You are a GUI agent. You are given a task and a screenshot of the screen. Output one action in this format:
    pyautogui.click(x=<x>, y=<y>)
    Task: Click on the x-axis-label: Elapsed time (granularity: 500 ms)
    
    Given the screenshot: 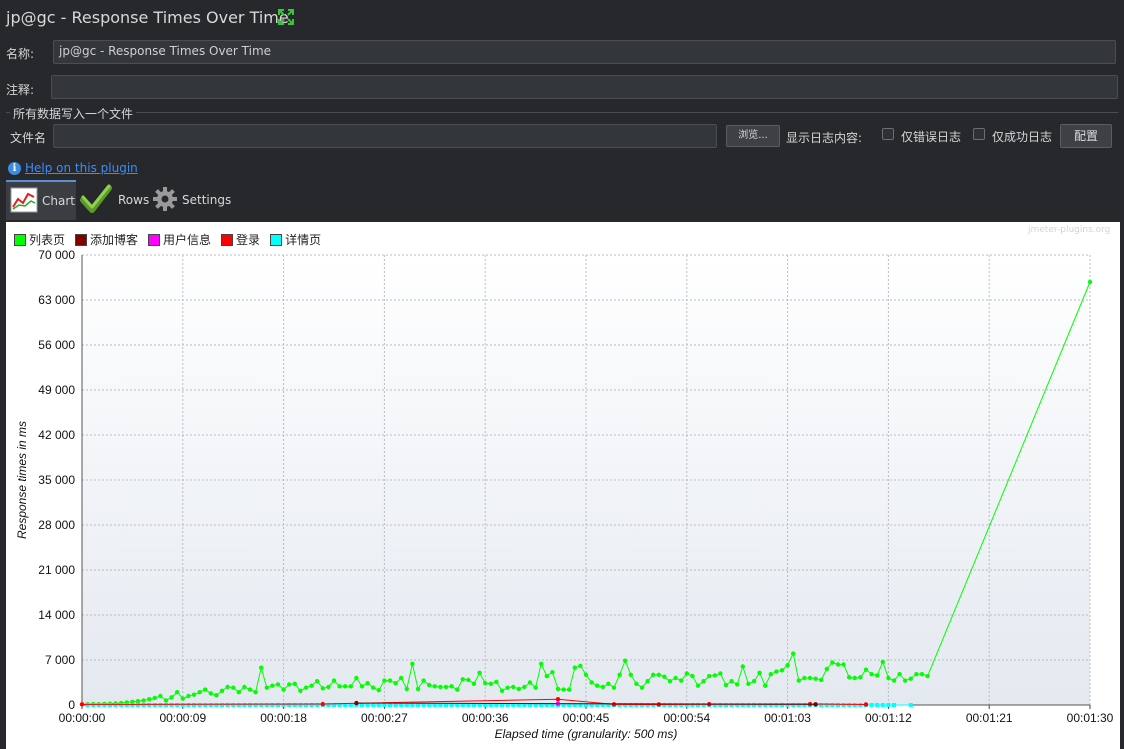 What is the action you would take?
    pyautogui.click(x=586, y=734)
    